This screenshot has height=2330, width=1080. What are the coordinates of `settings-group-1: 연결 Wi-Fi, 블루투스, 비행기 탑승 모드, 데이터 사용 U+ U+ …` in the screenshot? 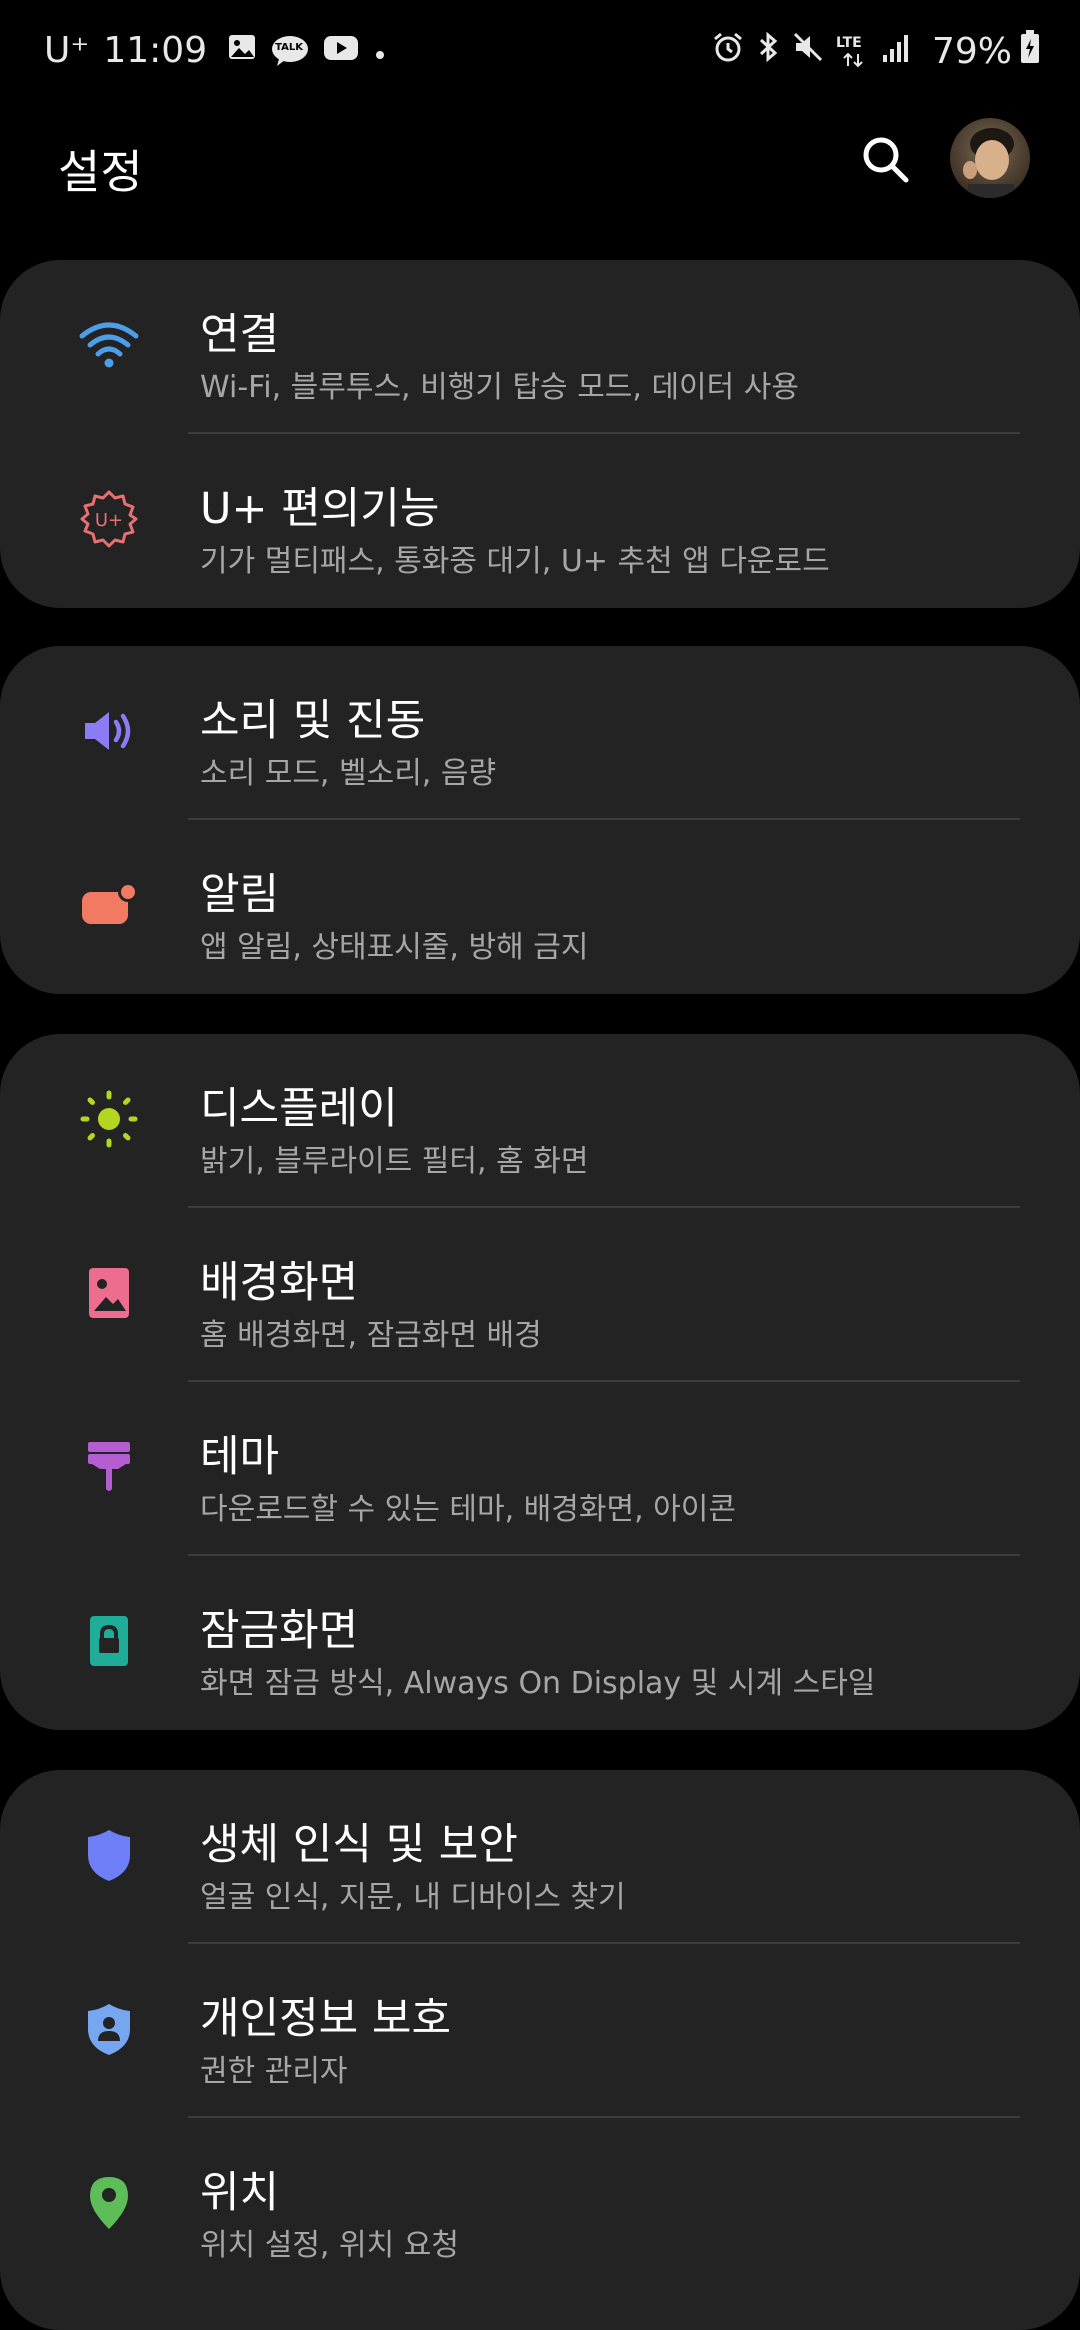 It's located at (540, 434).